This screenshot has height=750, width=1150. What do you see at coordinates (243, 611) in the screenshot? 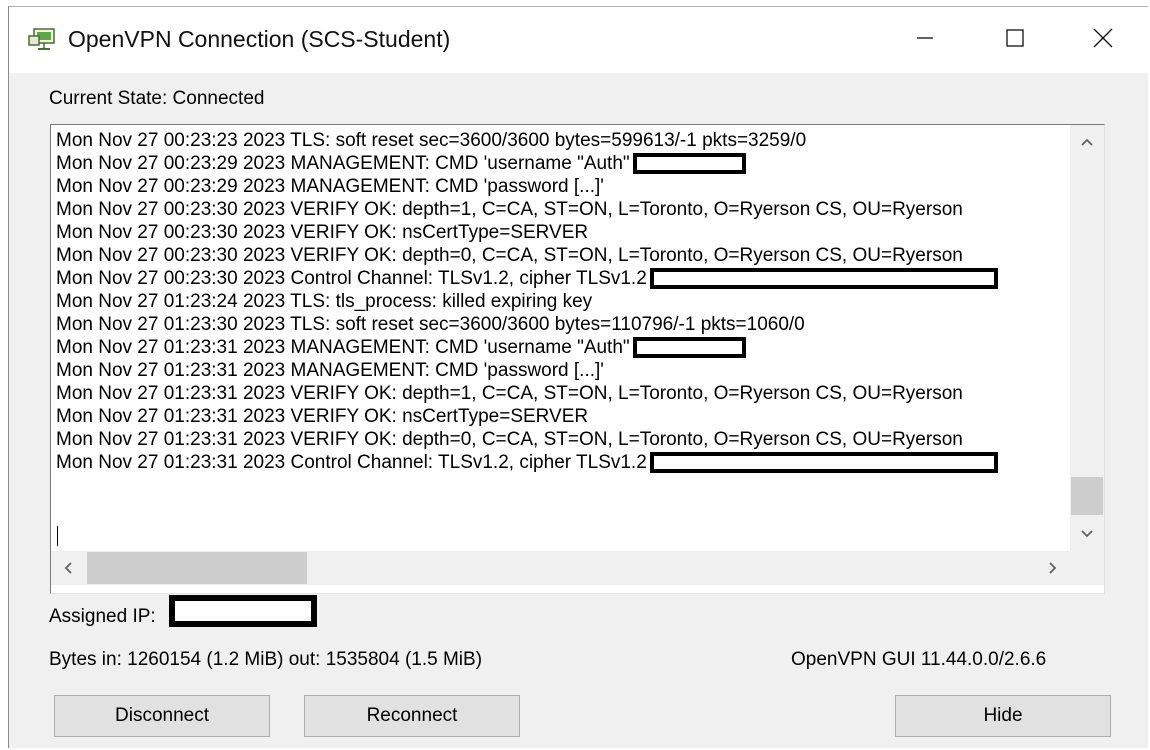
I see `assigned-ip-redaction` at bounding box center [243, 611].